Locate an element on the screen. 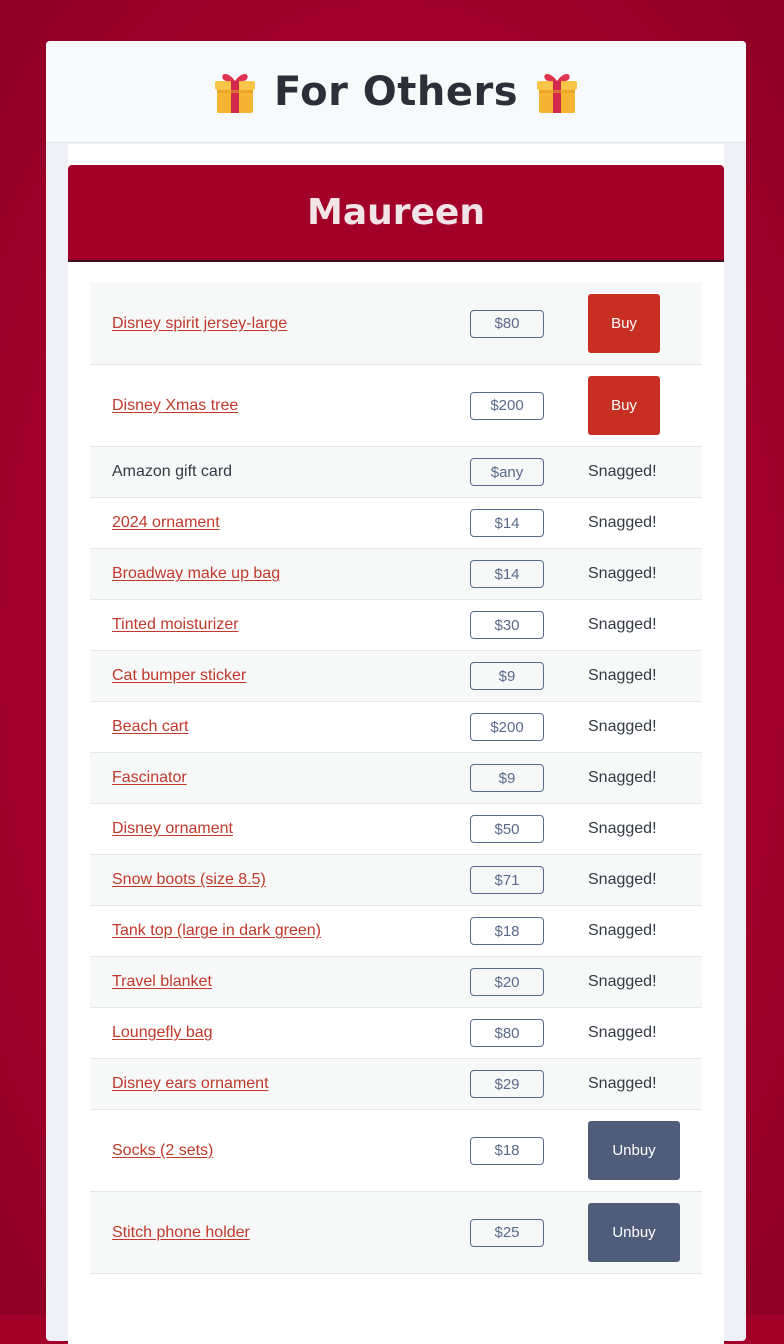 Image resolution: width=784 pixels, height=1344 pixels. person-name: Maureen is located at coordinates (396, 212).